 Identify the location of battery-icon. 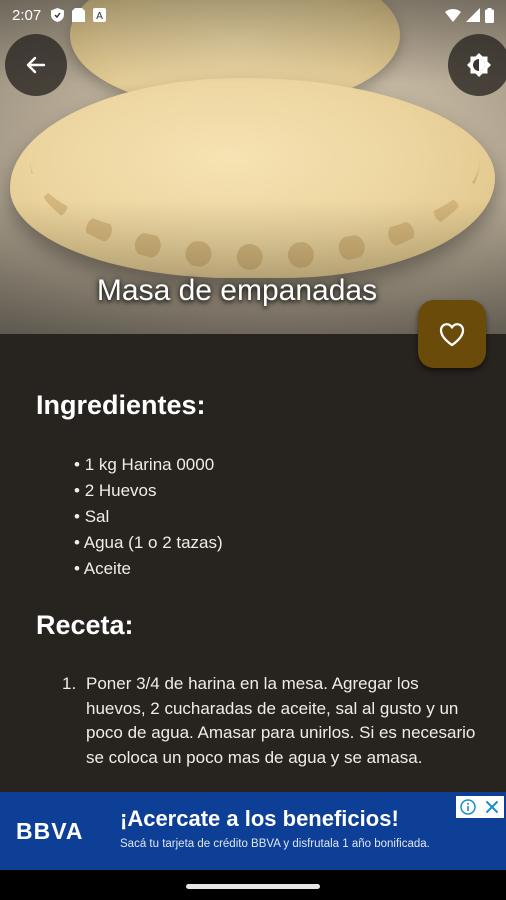
(489, 15).